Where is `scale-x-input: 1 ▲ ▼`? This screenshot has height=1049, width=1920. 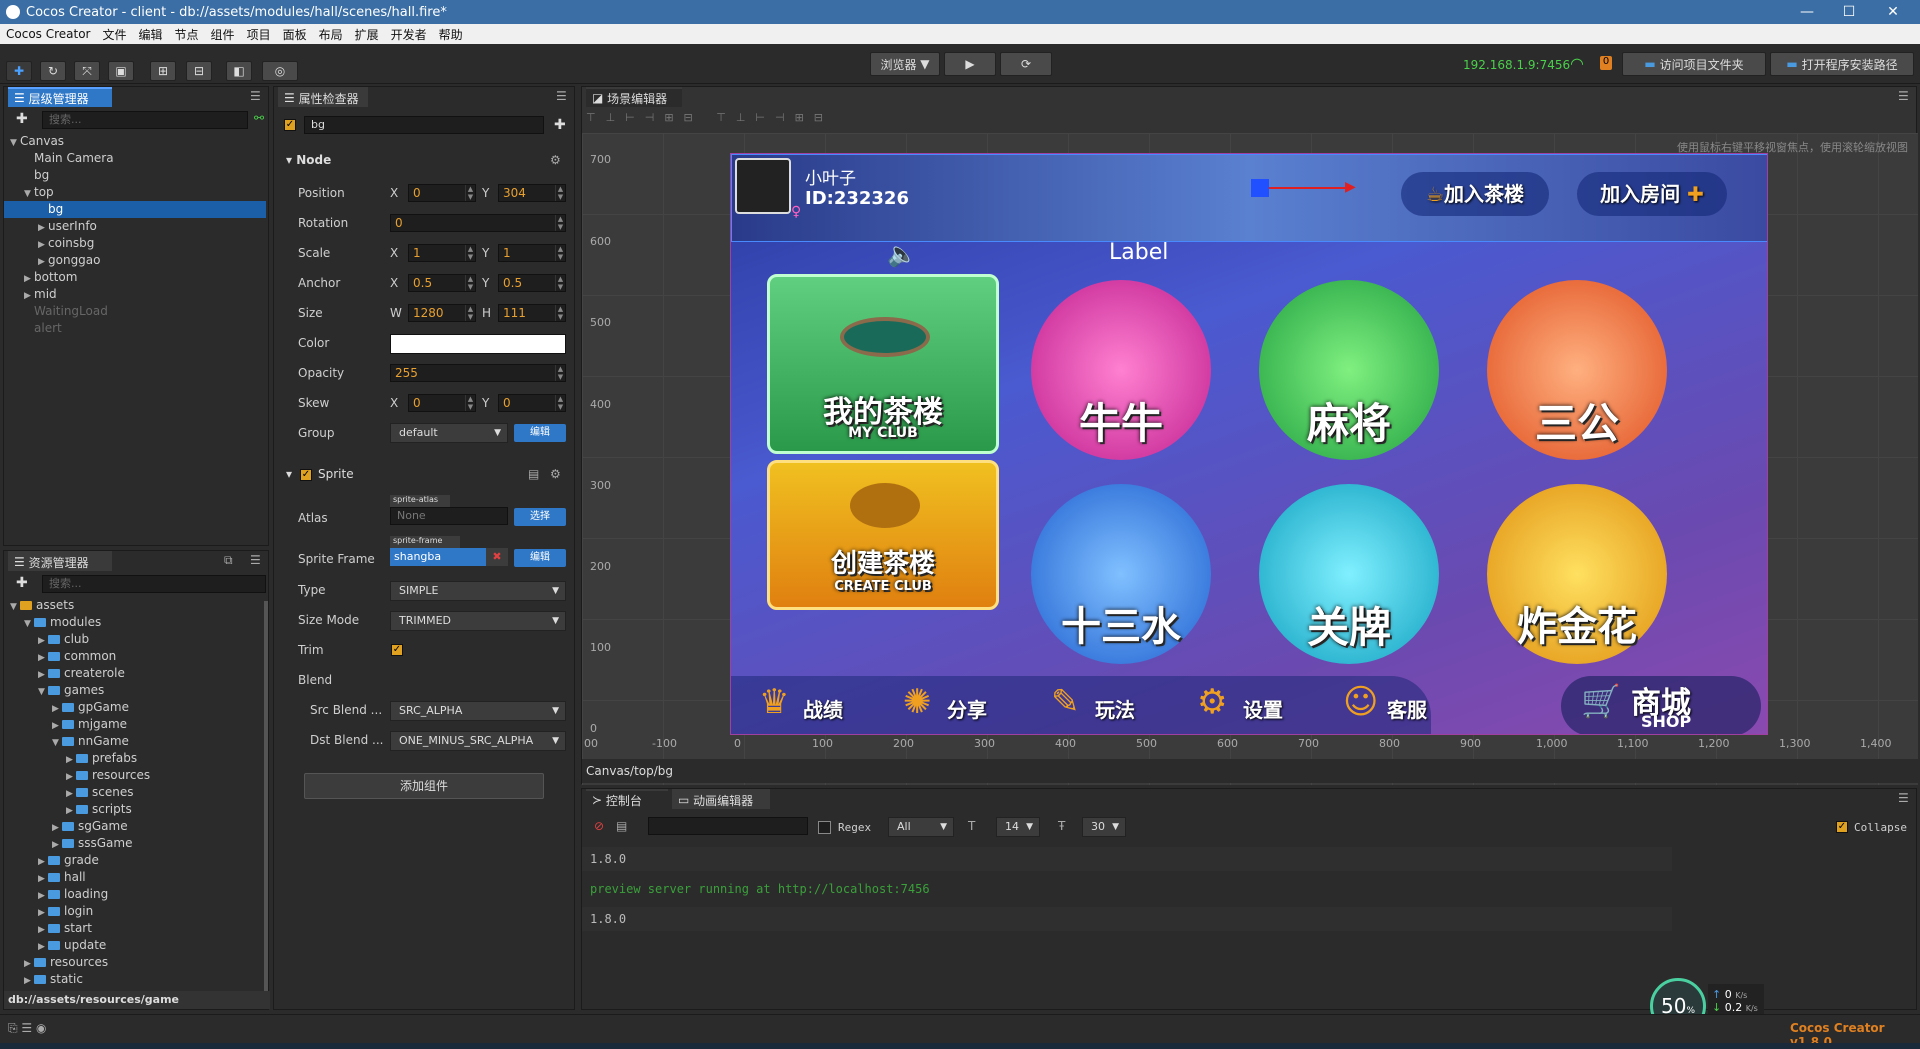
scale-x-input: 1 ▲ ▼ is located at coordinates (442, 253).